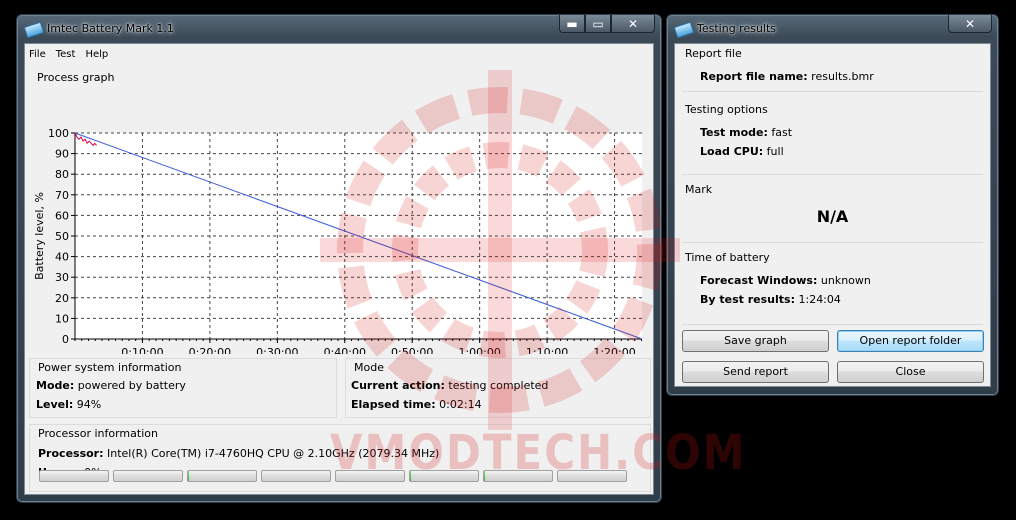  What do you see at coordinates (55, 404) in the screenshot?
I see `battery-level-label: Level:` at bounding box center [55, 404].